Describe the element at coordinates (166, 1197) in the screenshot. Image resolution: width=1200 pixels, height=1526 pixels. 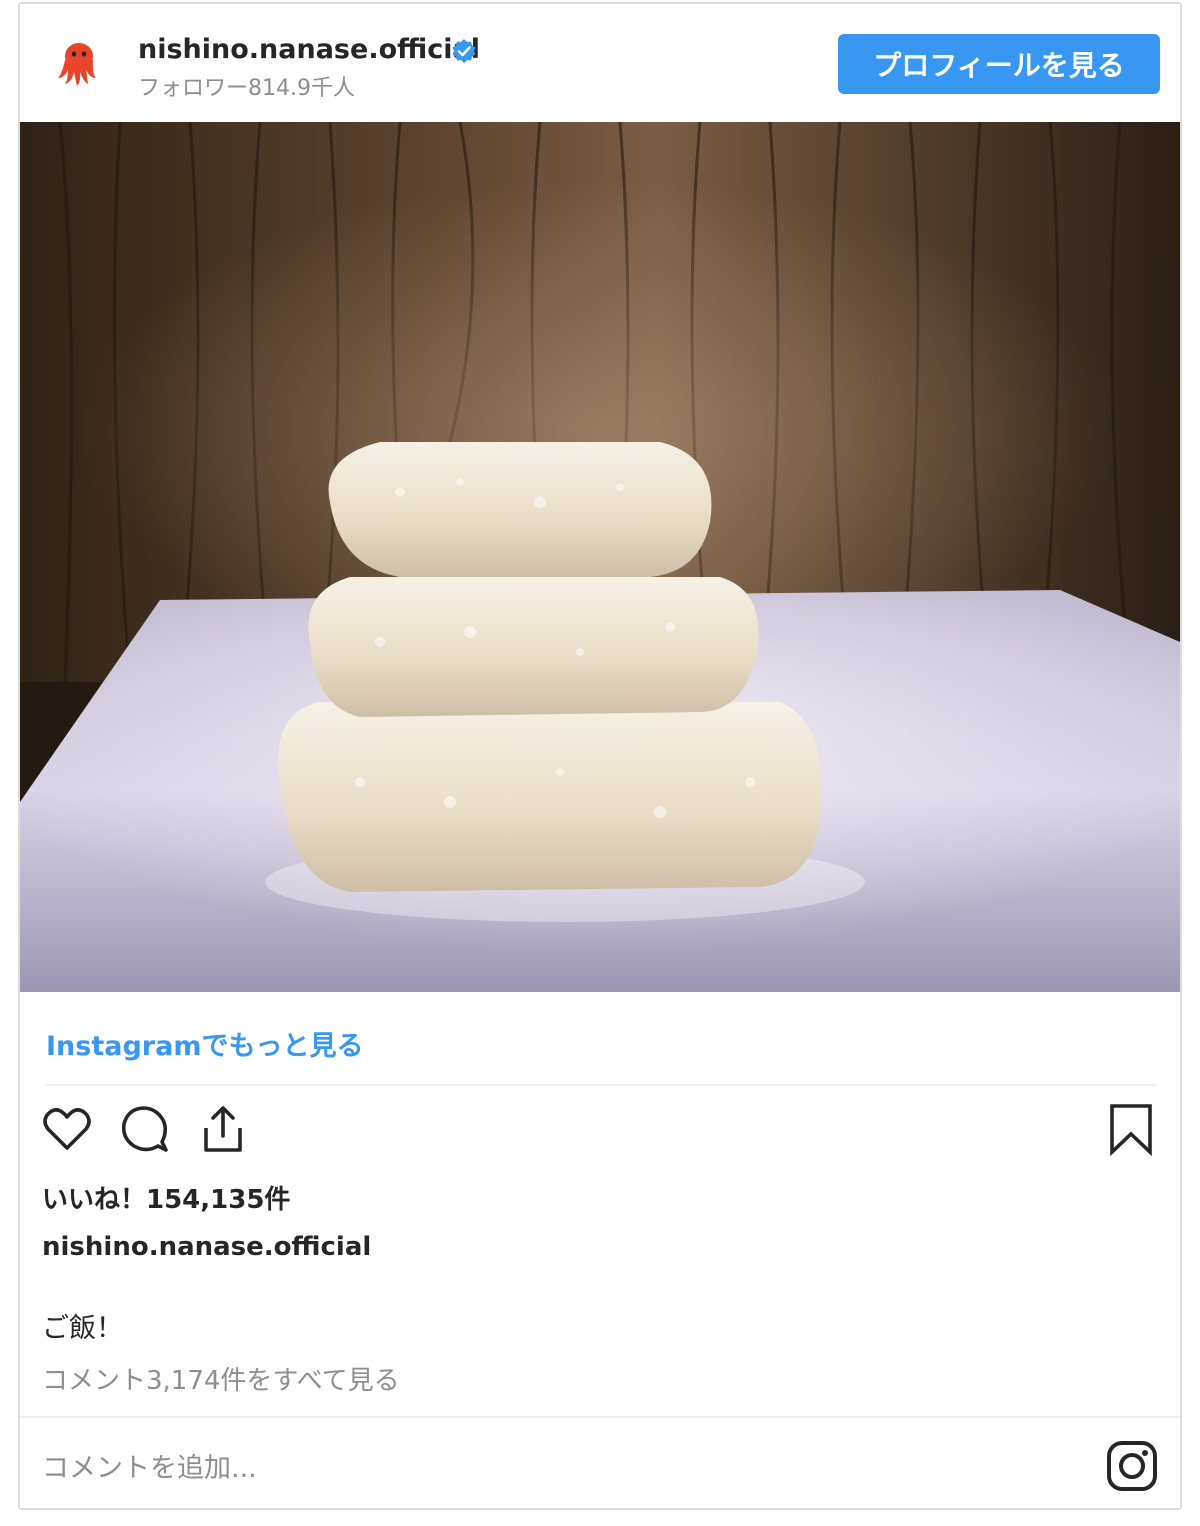
I see `like-count: いいね！154,135件` at that location.